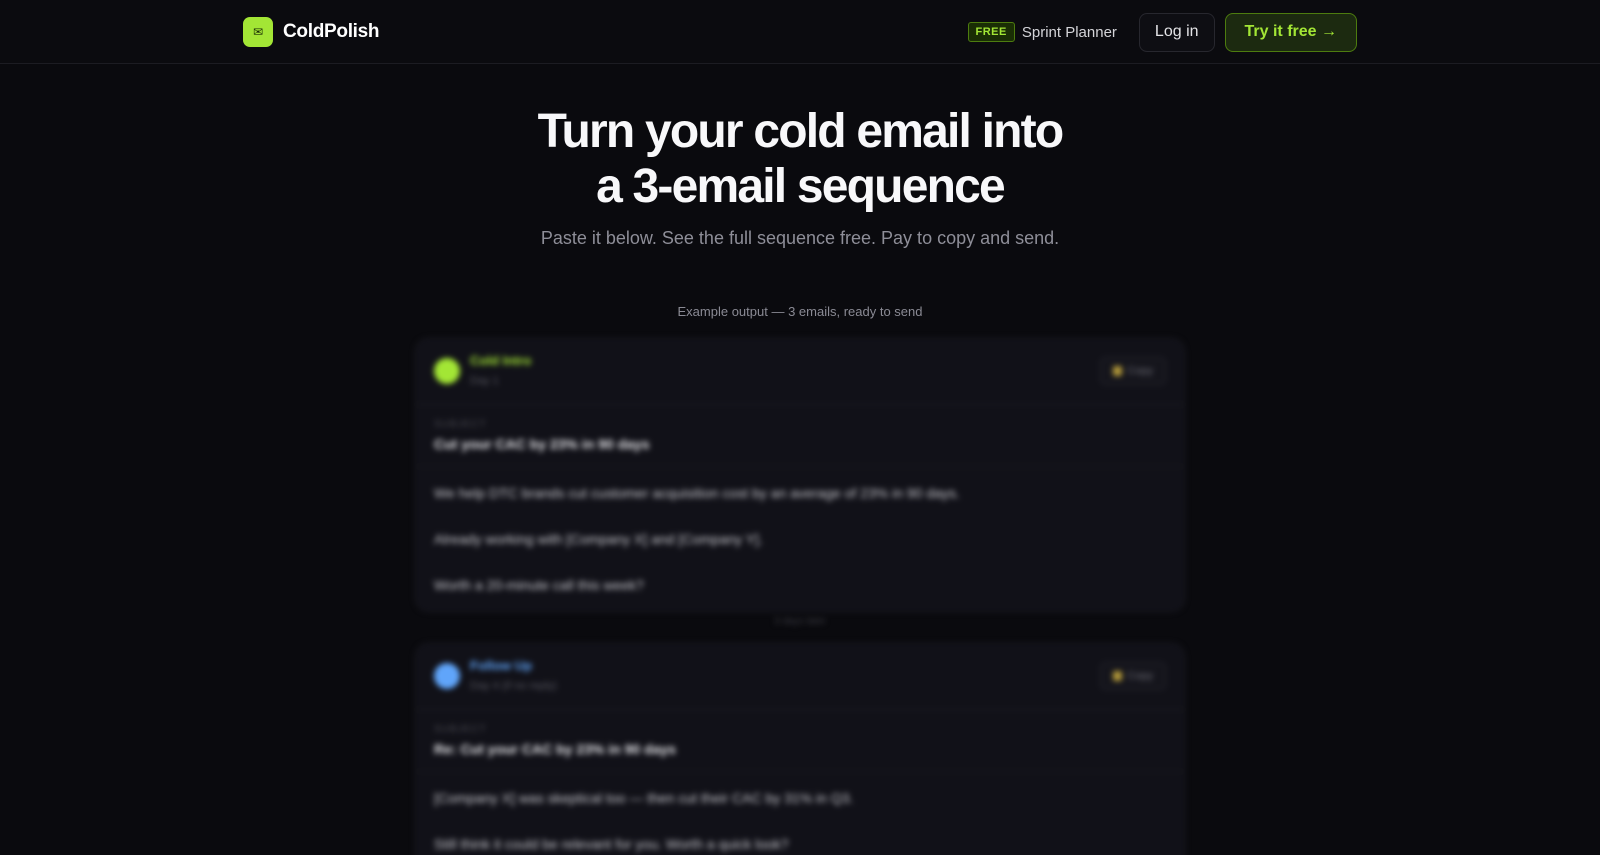  Describe the element at coordinates (501, 360) in the screenshot. I see `email-type: Cold Intro` at that location.